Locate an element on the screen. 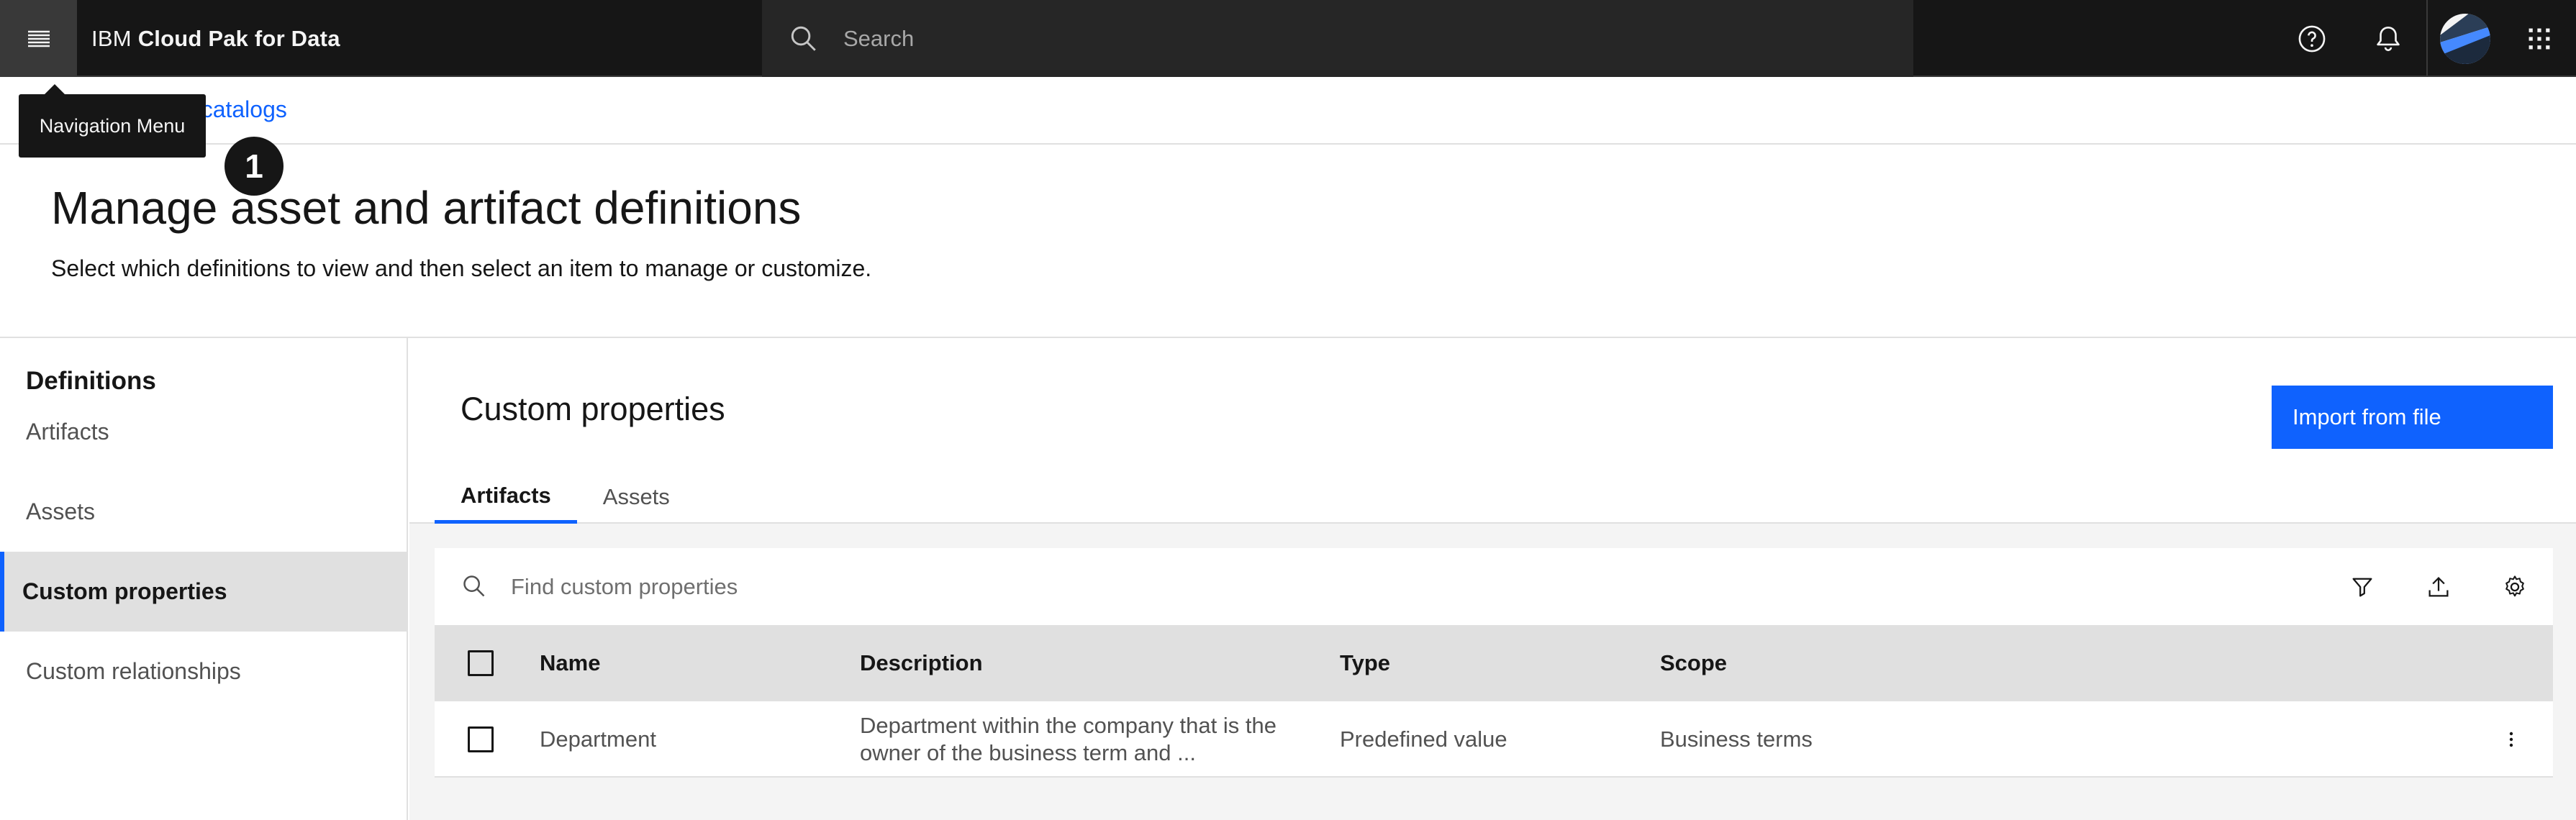 This screenshot has height=820, width=2576. section-title: Custom properties is located at coordinates (593, 409).